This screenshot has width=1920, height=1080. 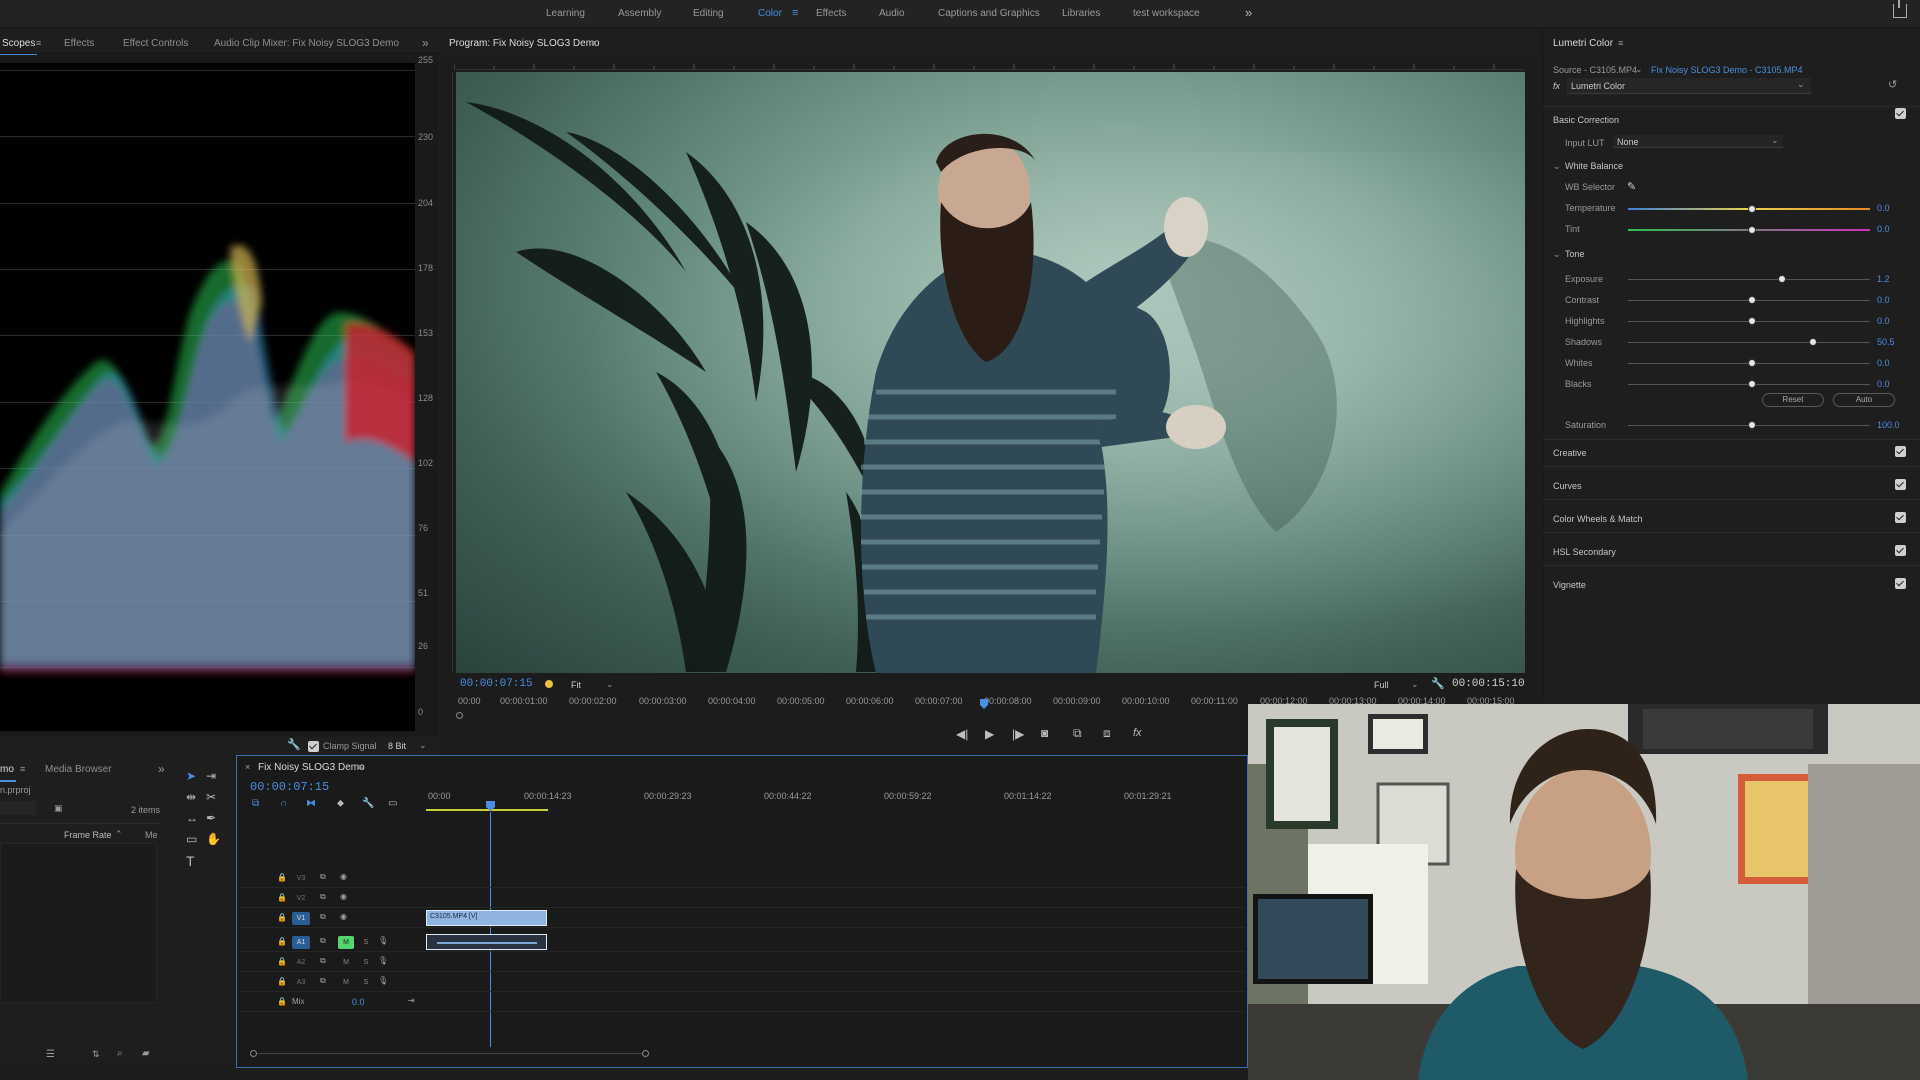 What do you see at coordinates (190, 861) in the screenshot?
I see `type-tool-icon: T` at bounding box center [190, 861].